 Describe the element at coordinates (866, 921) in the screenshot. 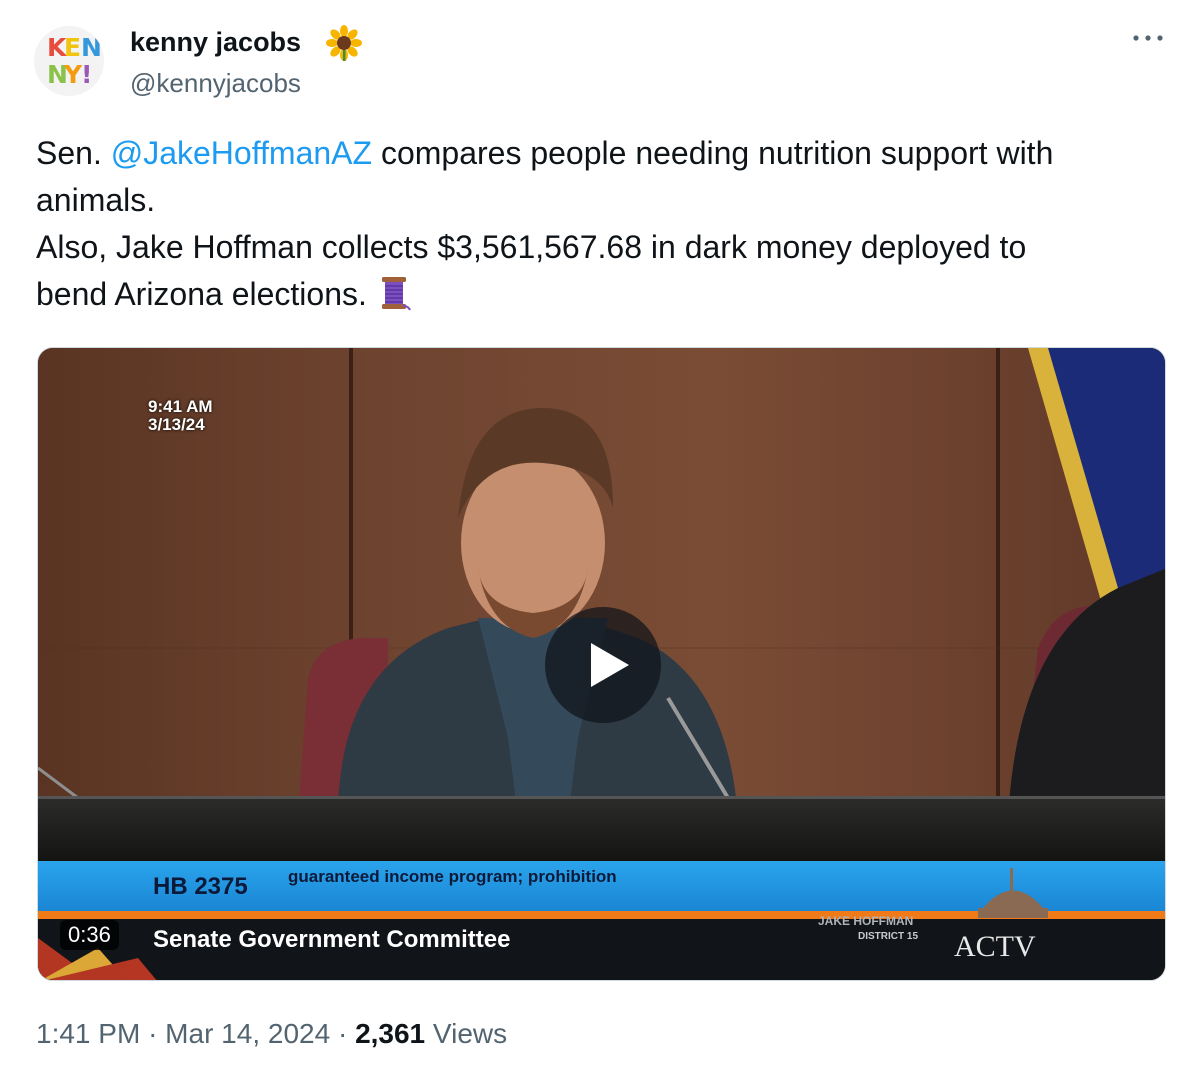

I see `nameplate-name: JAKE HOFFMAN` at that location.